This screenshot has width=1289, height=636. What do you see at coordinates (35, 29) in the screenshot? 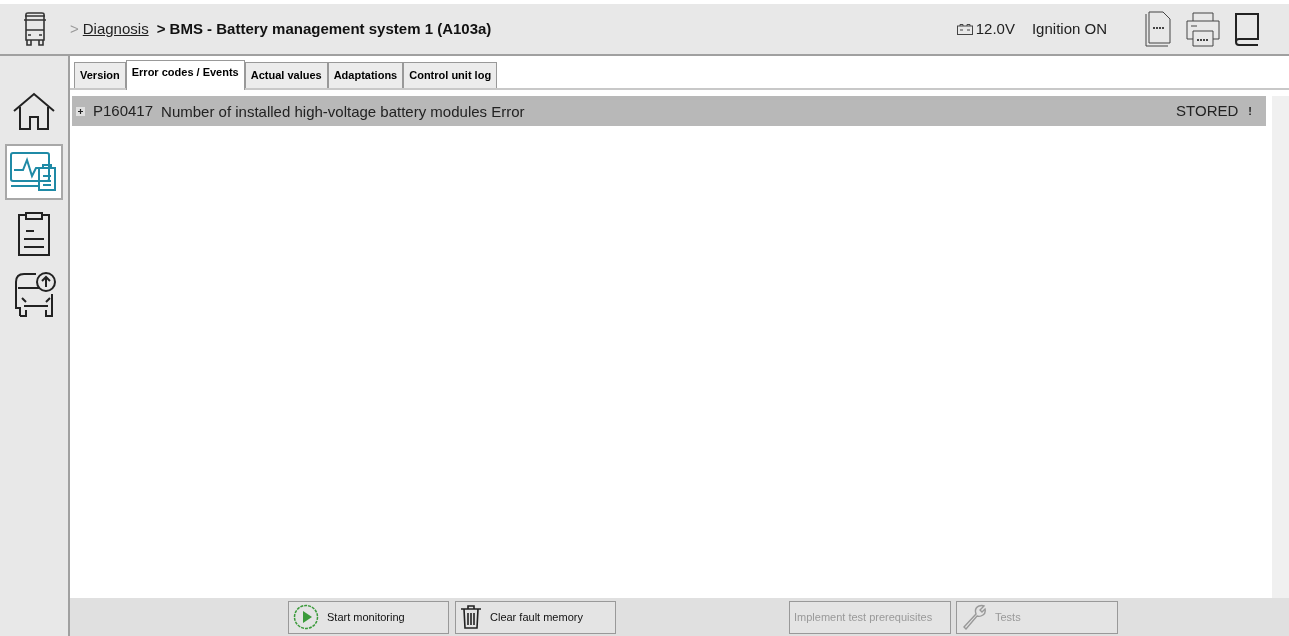
I see `truck-front-icon` at bounding box center [35, 29].